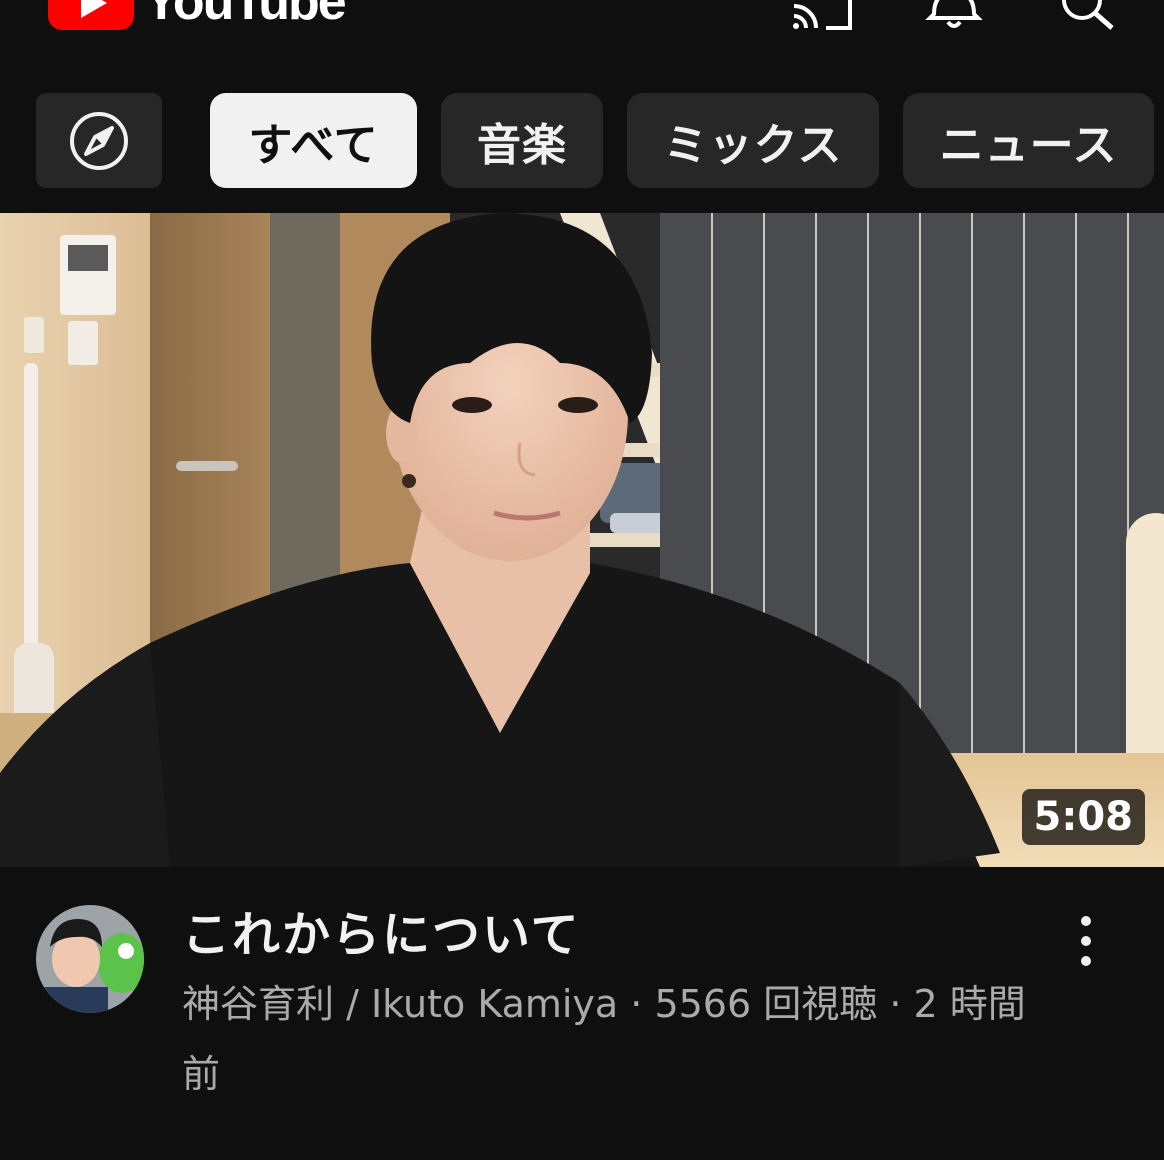 The width and height of the screenshot is (1164, 1160). I want to click on more-options-icon, so click(1086, 941).